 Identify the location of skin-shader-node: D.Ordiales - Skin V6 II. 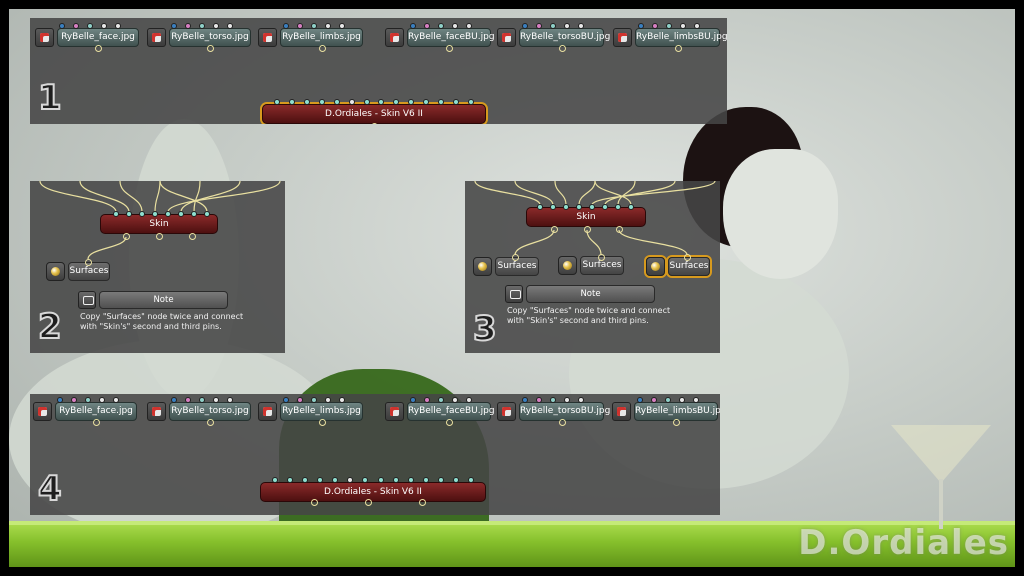
(373, 492).